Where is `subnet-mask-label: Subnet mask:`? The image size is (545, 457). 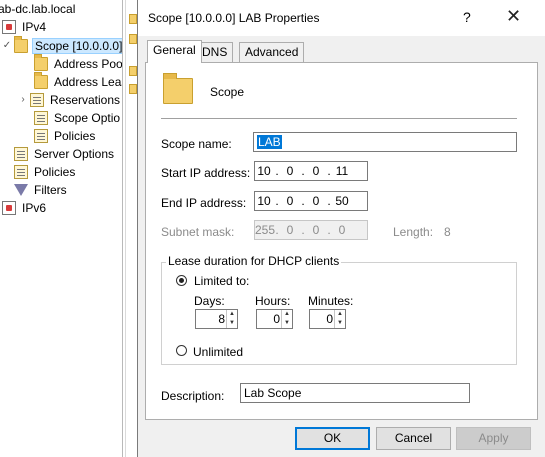 subnet-mask-label: Subnet mask: is located at coordinates (198, 232).